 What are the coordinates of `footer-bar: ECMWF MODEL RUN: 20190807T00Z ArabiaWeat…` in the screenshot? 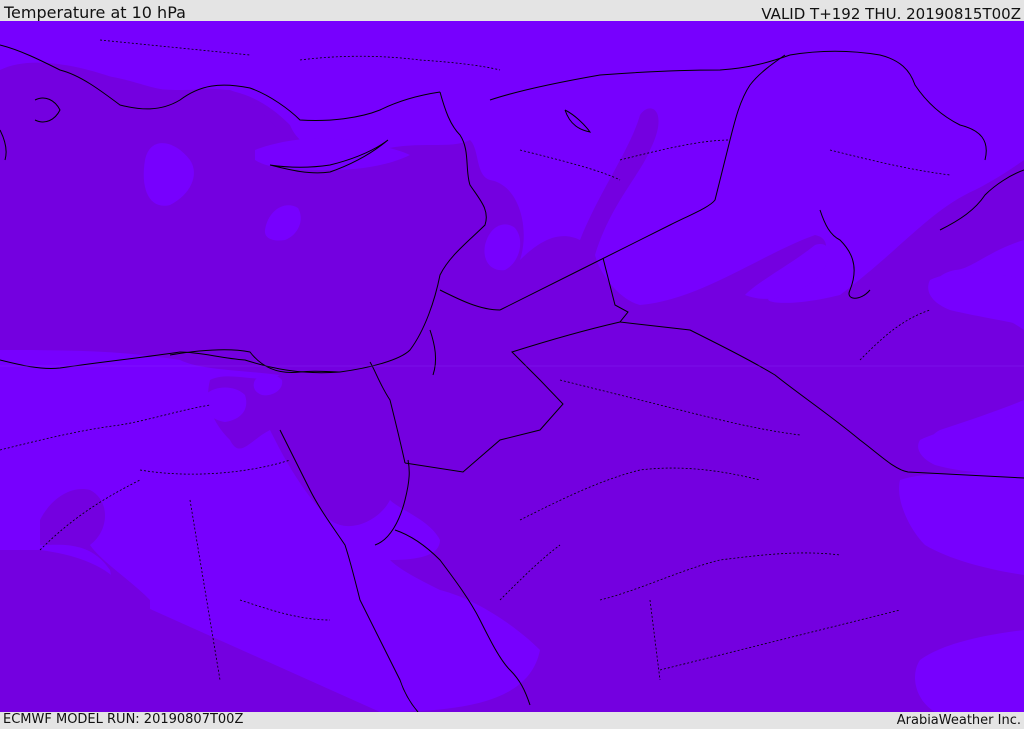 It's located at (512, 720).